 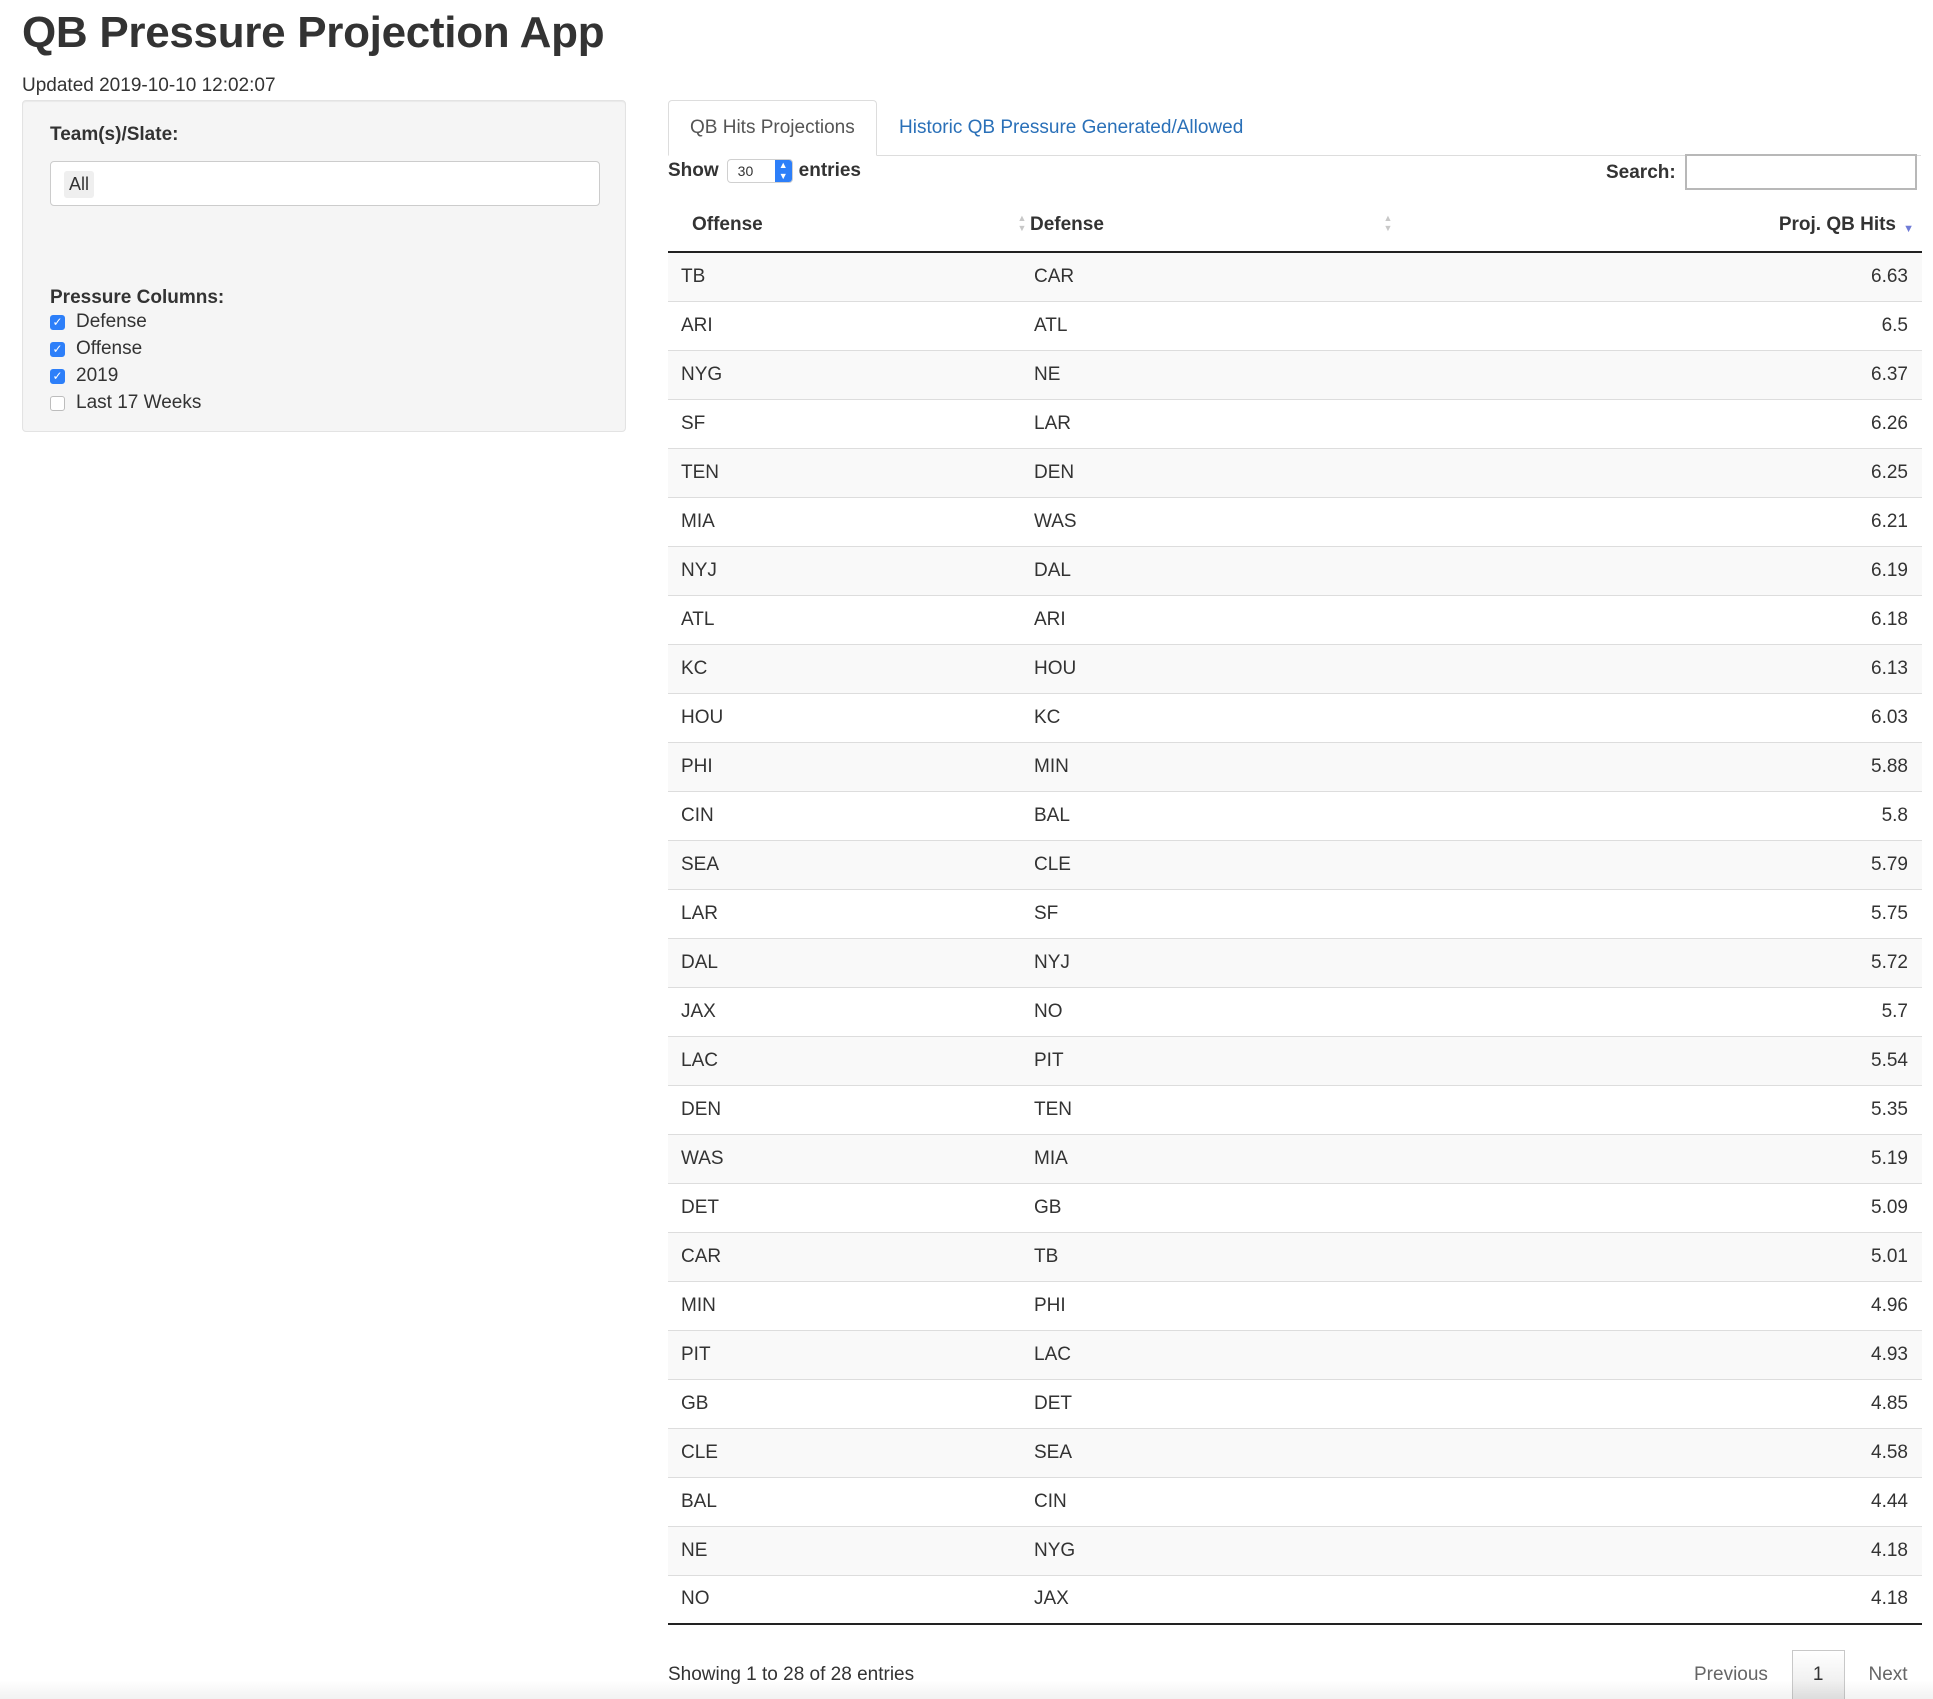 I want to click on column-header-offense: Offense ▲ ▼, so click(x=851, y=226).